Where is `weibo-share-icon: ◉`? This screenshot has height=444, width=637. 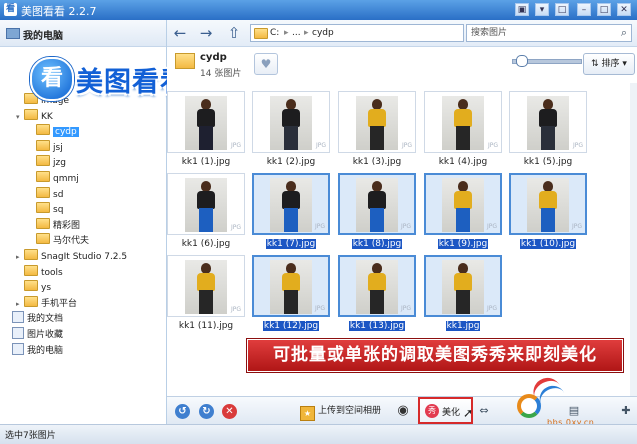 weibo-share-icon: ◉ is located at coordinates (403, 411).